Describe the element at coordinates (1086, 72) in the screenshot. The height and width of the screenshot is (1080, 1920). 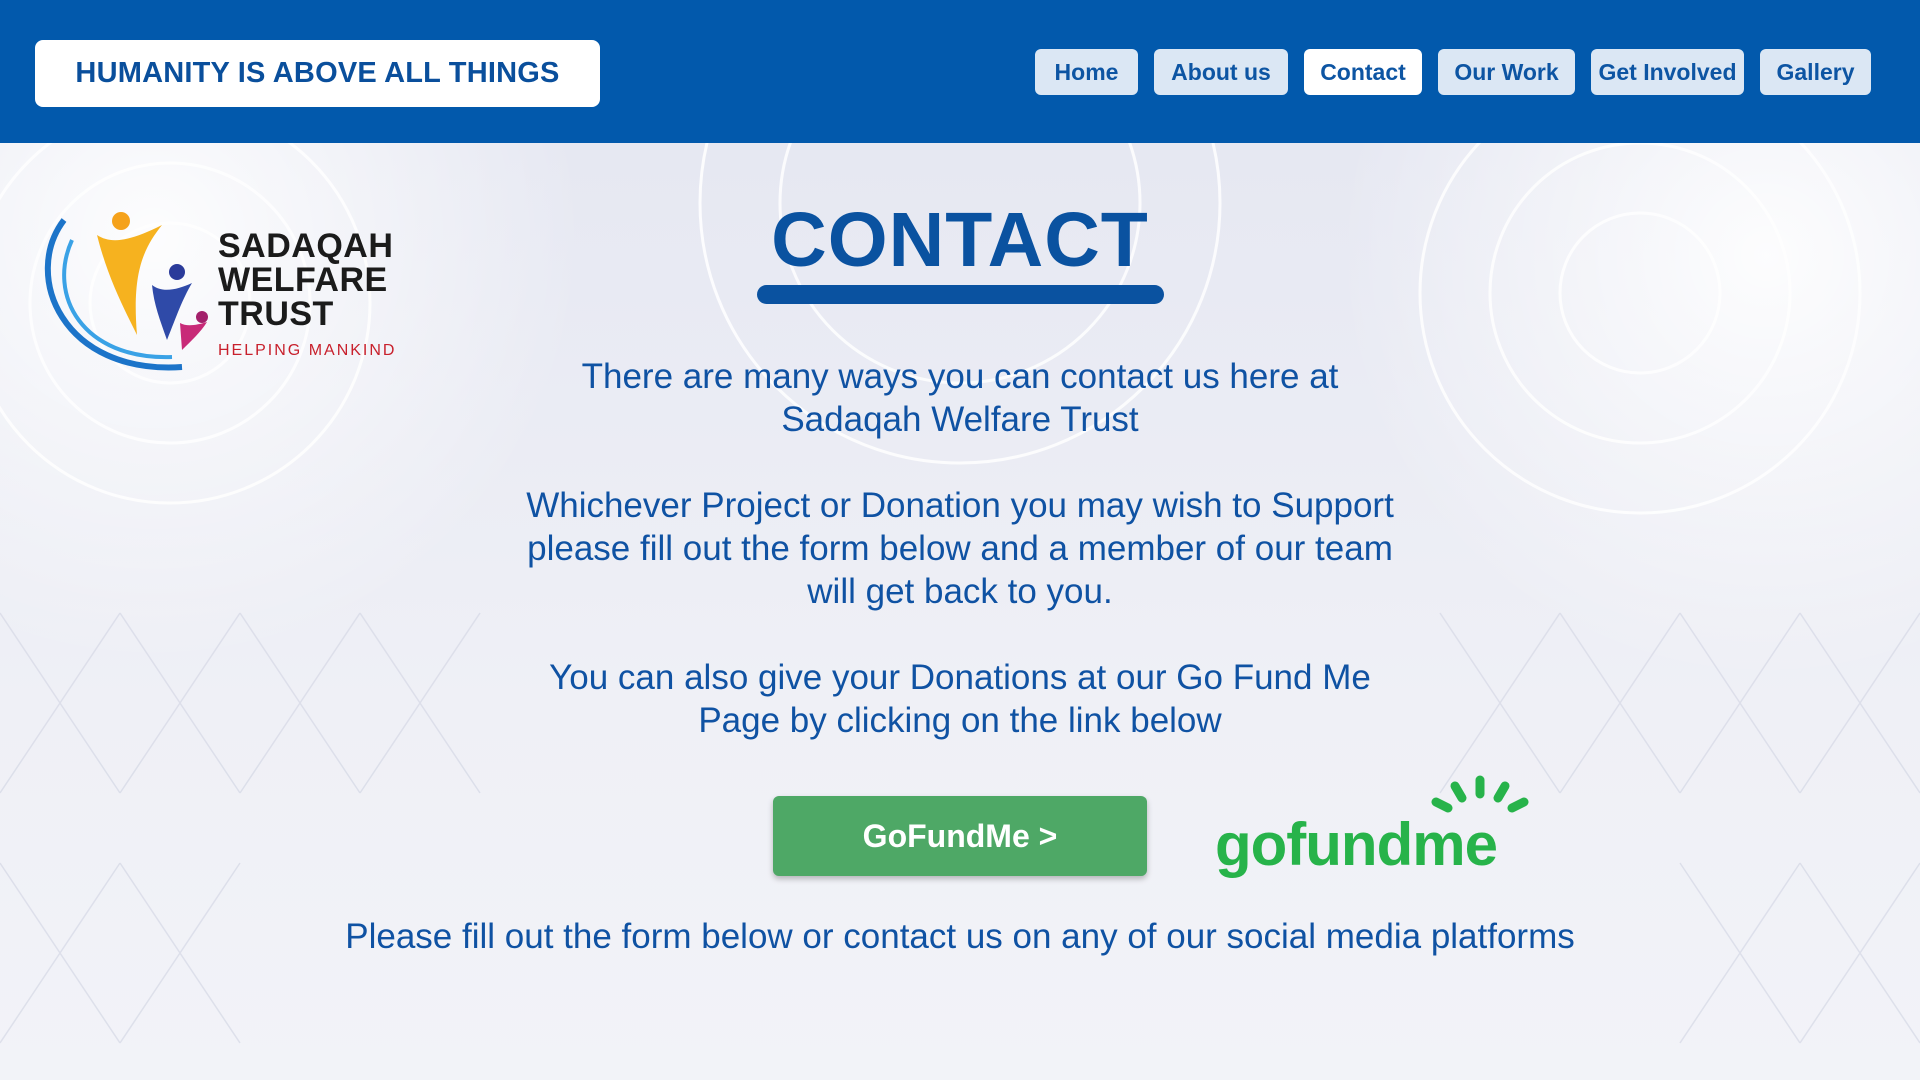
I see `nav-home: Home` at that location.